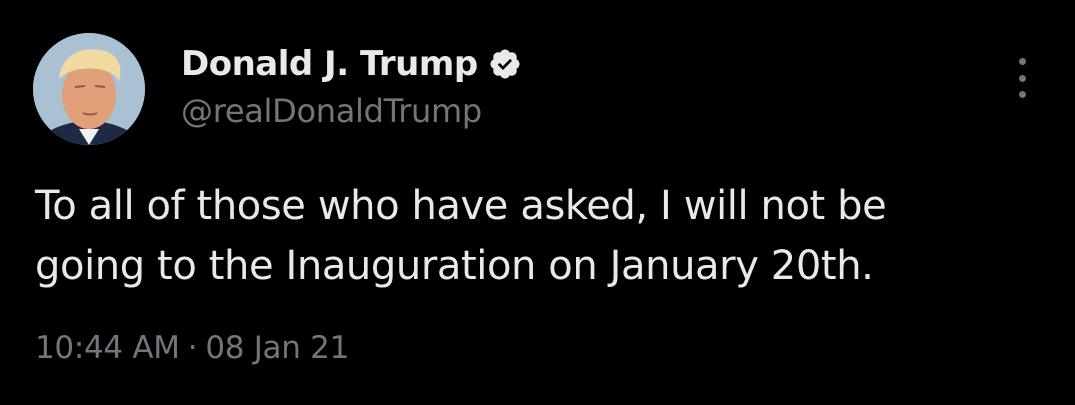  I want to click on verified-badge-icon, so click(505, 64).